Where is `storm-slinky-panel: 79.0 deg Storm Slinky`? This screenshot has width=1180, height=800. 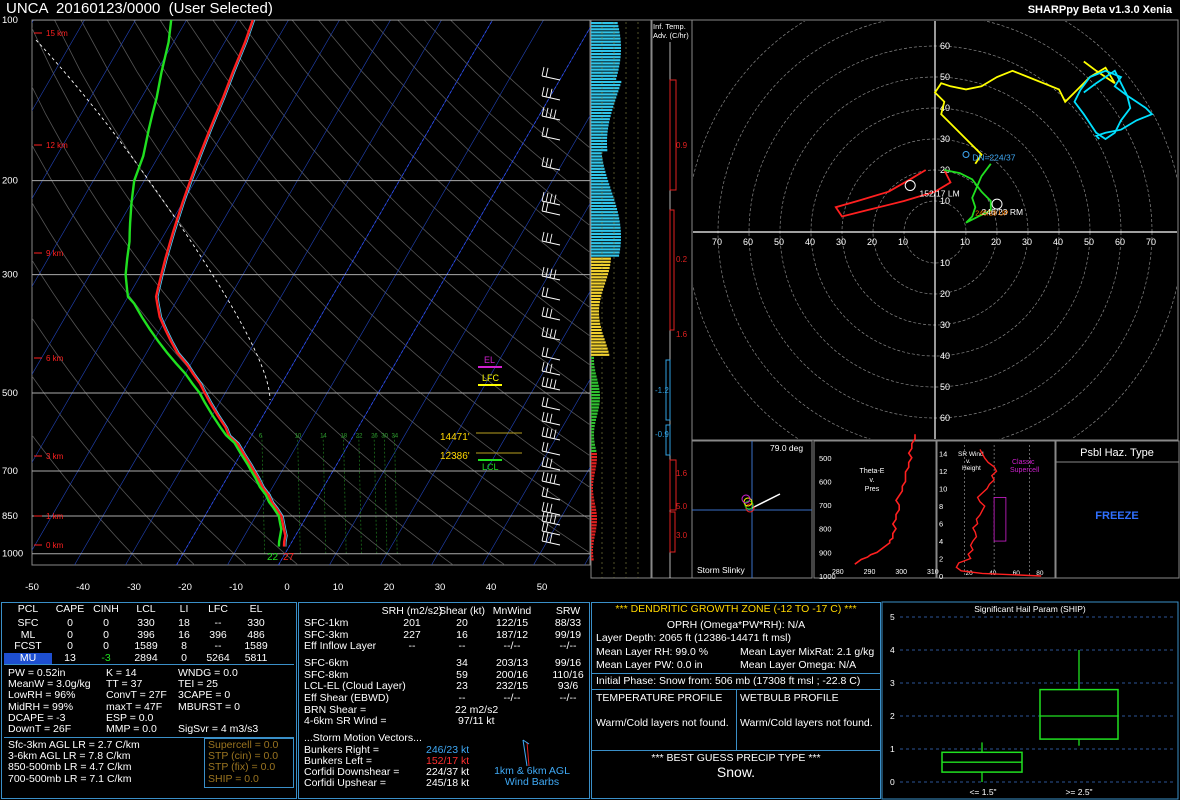
storm-slinky-panel: 79.0 deg Storm Slinky is located at coordinates (752, 509).